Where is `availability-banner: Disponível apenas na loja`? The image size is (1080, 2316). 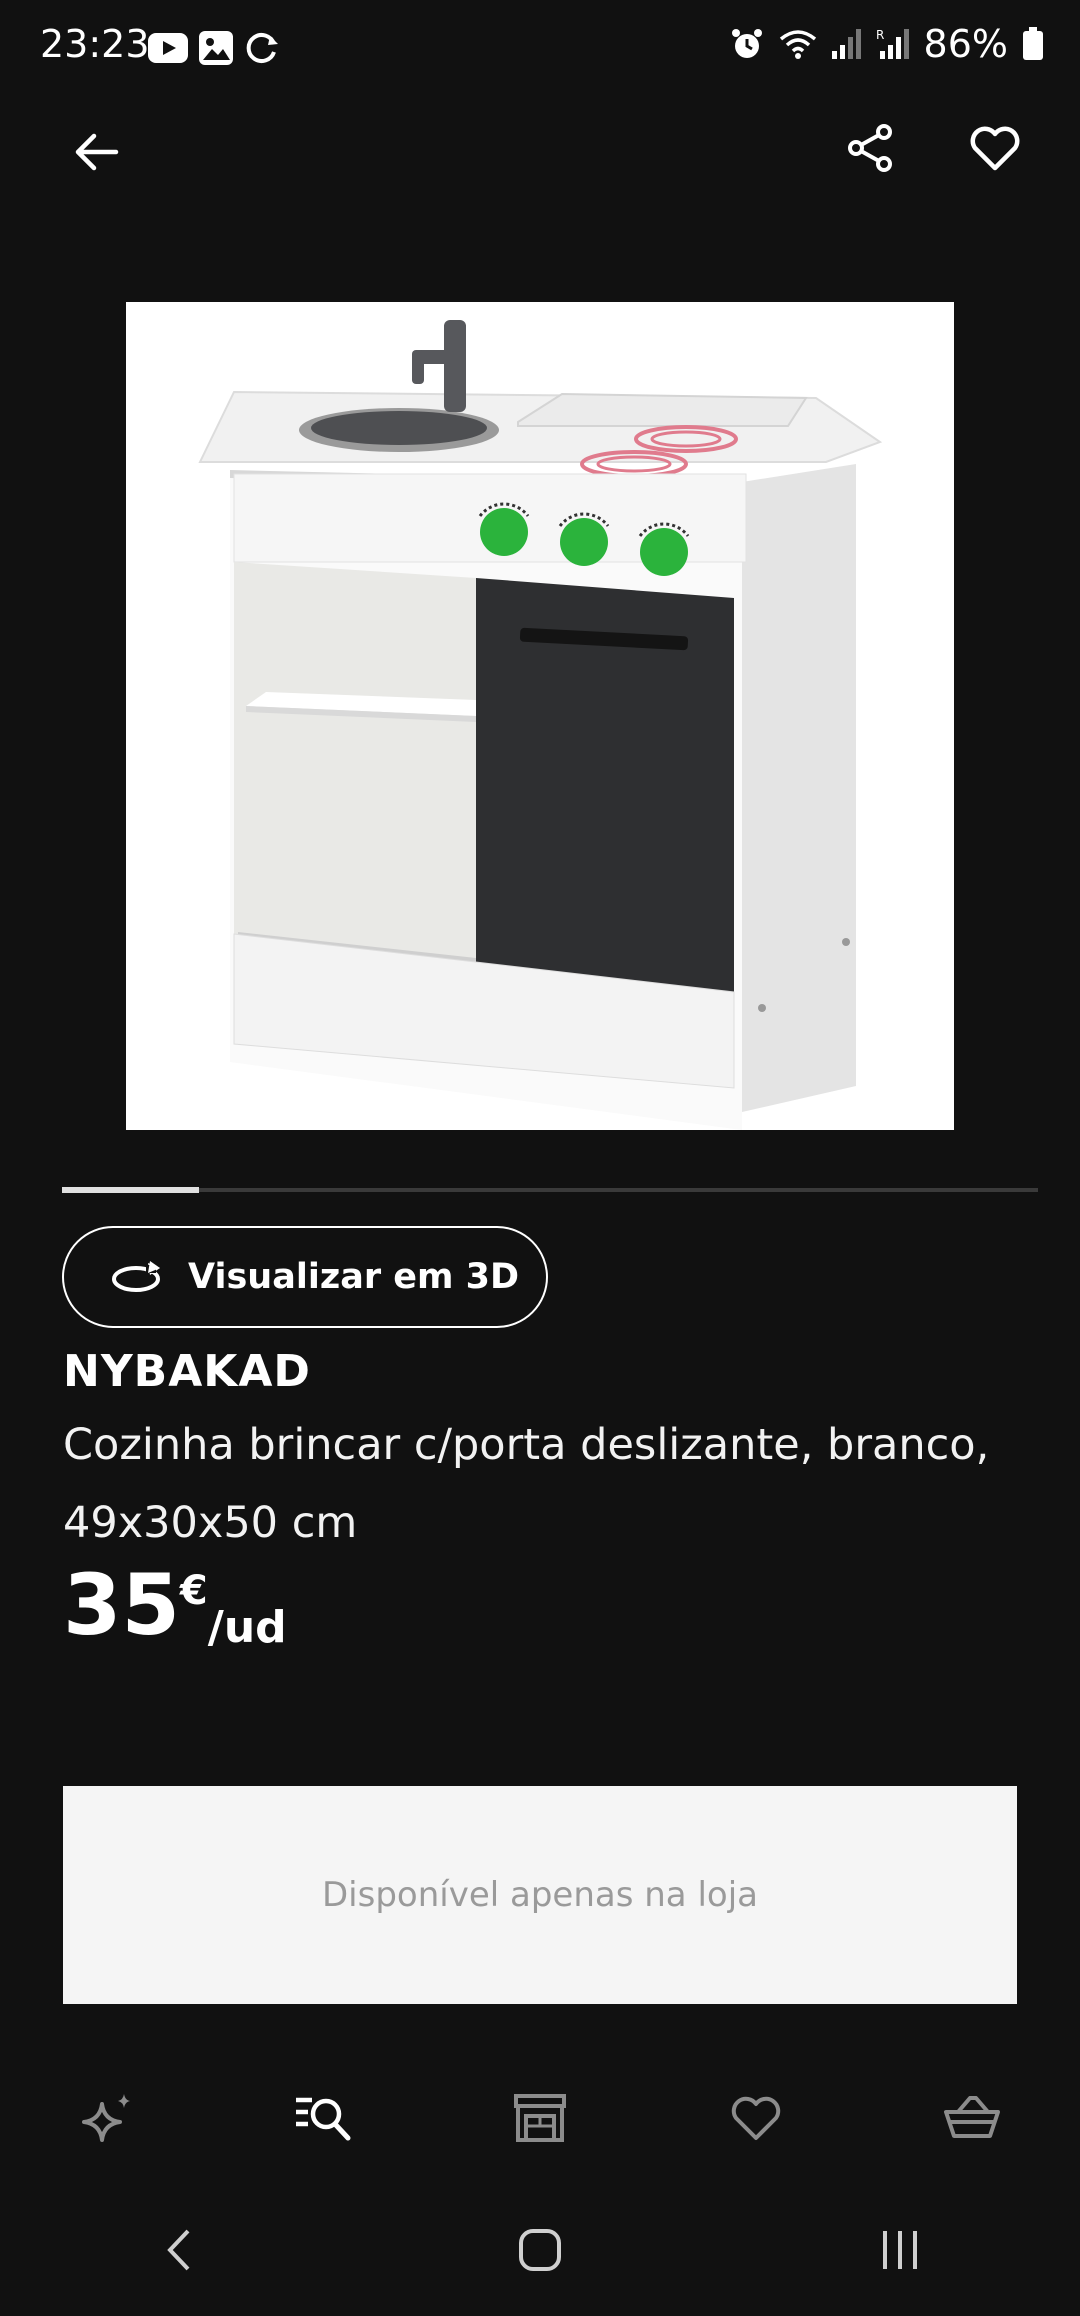
availability-banner: Disponível apenas na loja is located at coordinates (540, 1895).